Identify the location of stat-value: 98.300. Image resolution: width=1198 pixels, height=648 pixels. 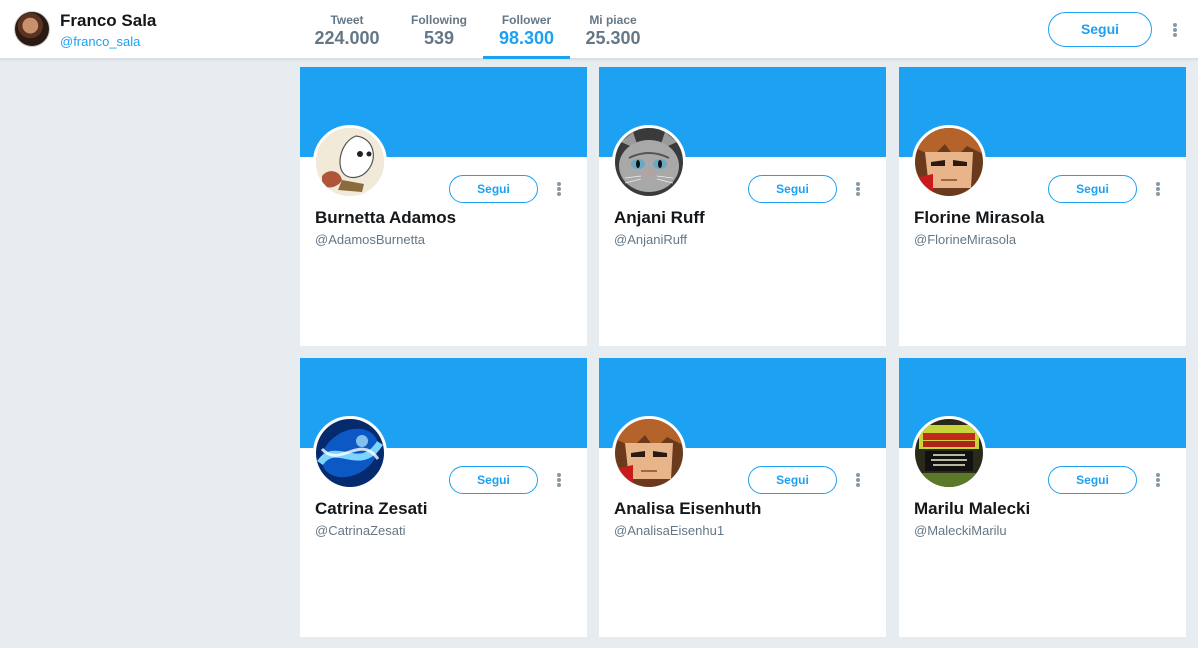
(526, 38).